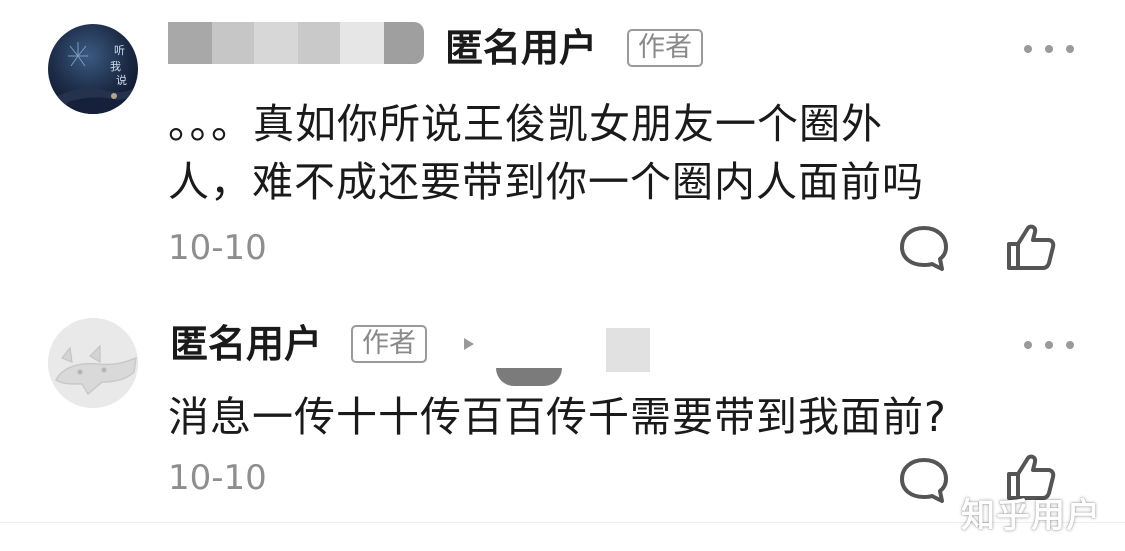  What do you see at coordinates (121, 80) in the screenshot?
I see `svg-text: 说` at bounding box center [121, 80].